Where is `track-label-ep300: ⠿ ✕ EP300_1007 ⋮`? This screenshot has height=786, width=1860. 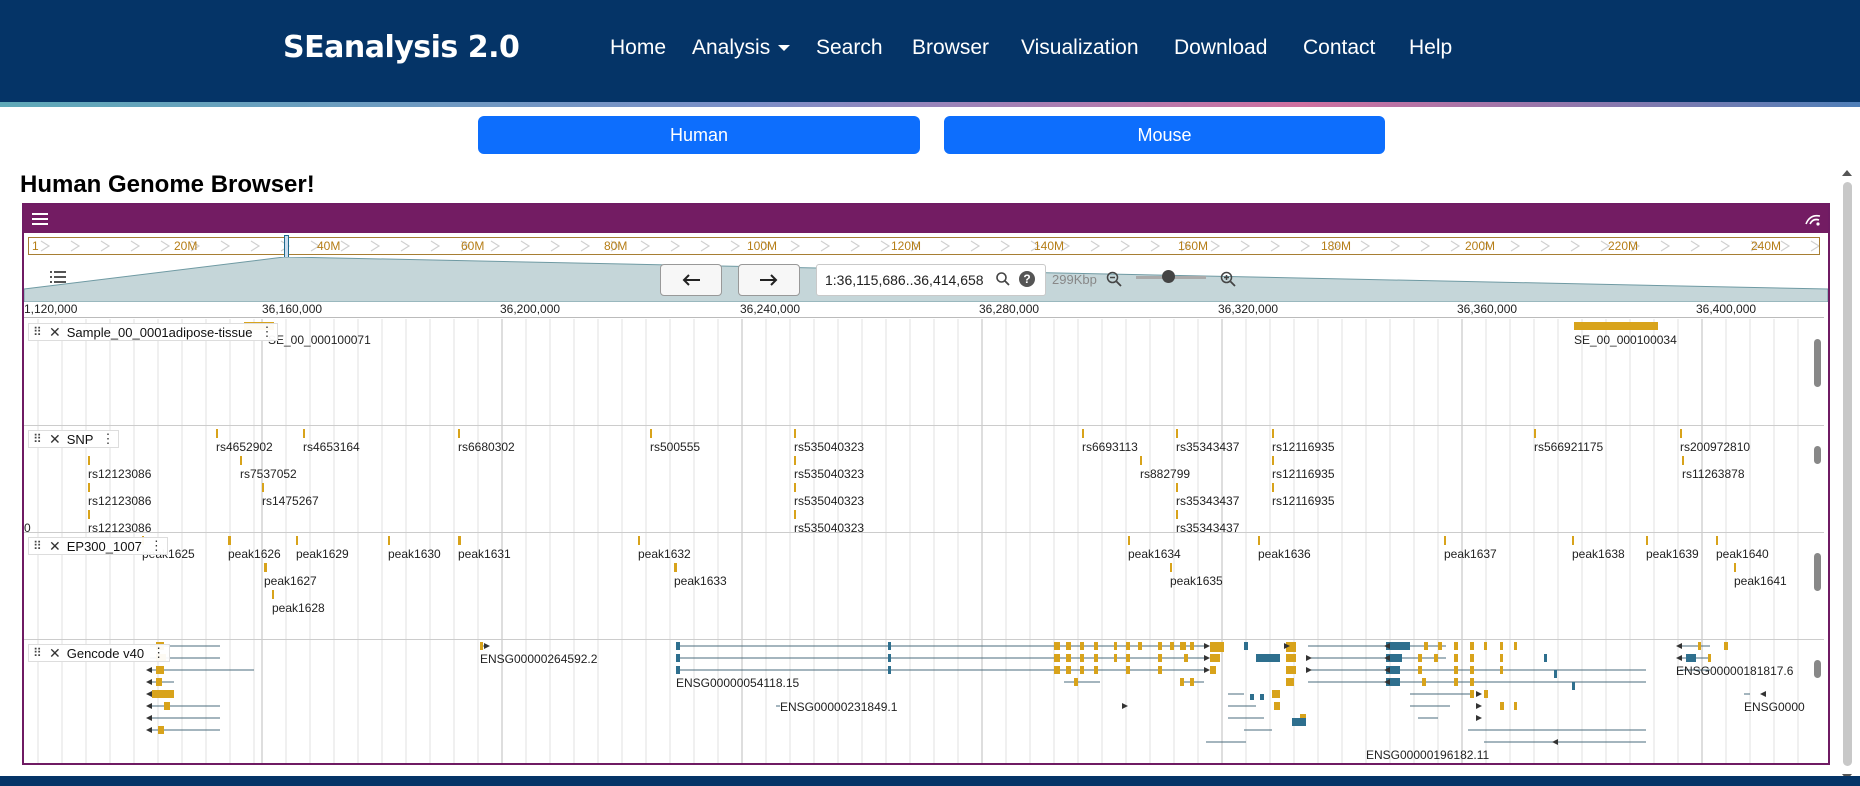 track-label-ep300: ⠿ ✕ EP300_1007 ⋮ is located at coordinates (98, 546).